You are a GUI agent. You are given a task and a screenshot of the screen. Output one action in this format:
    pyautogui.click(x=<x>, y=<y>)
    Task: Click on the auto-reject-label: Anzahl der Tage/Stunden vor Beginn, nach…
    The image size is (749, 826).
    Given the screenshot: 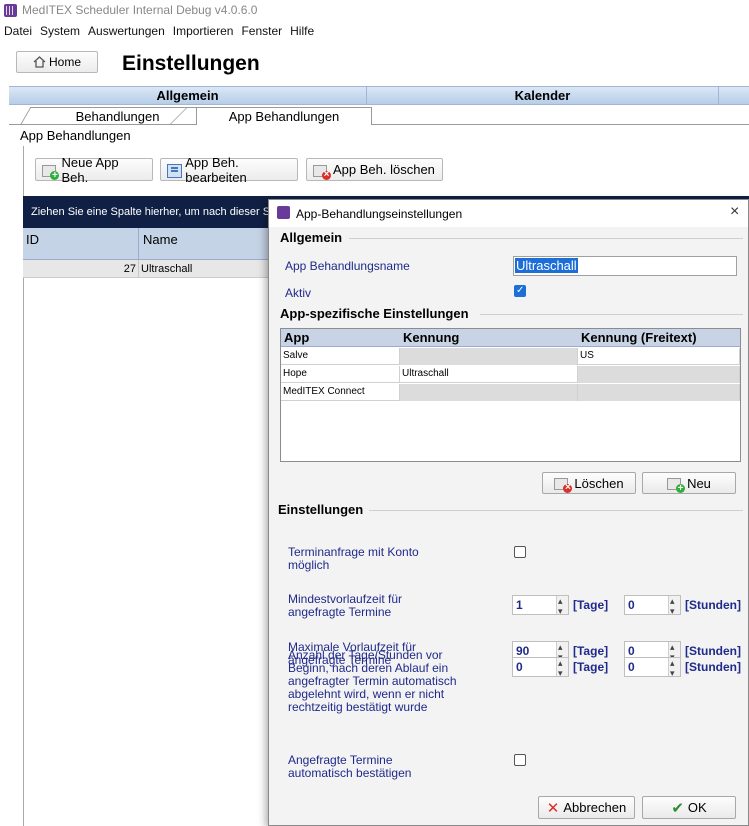 What is the action you would take?
    pyautogui.click(x=372, y=681)
    